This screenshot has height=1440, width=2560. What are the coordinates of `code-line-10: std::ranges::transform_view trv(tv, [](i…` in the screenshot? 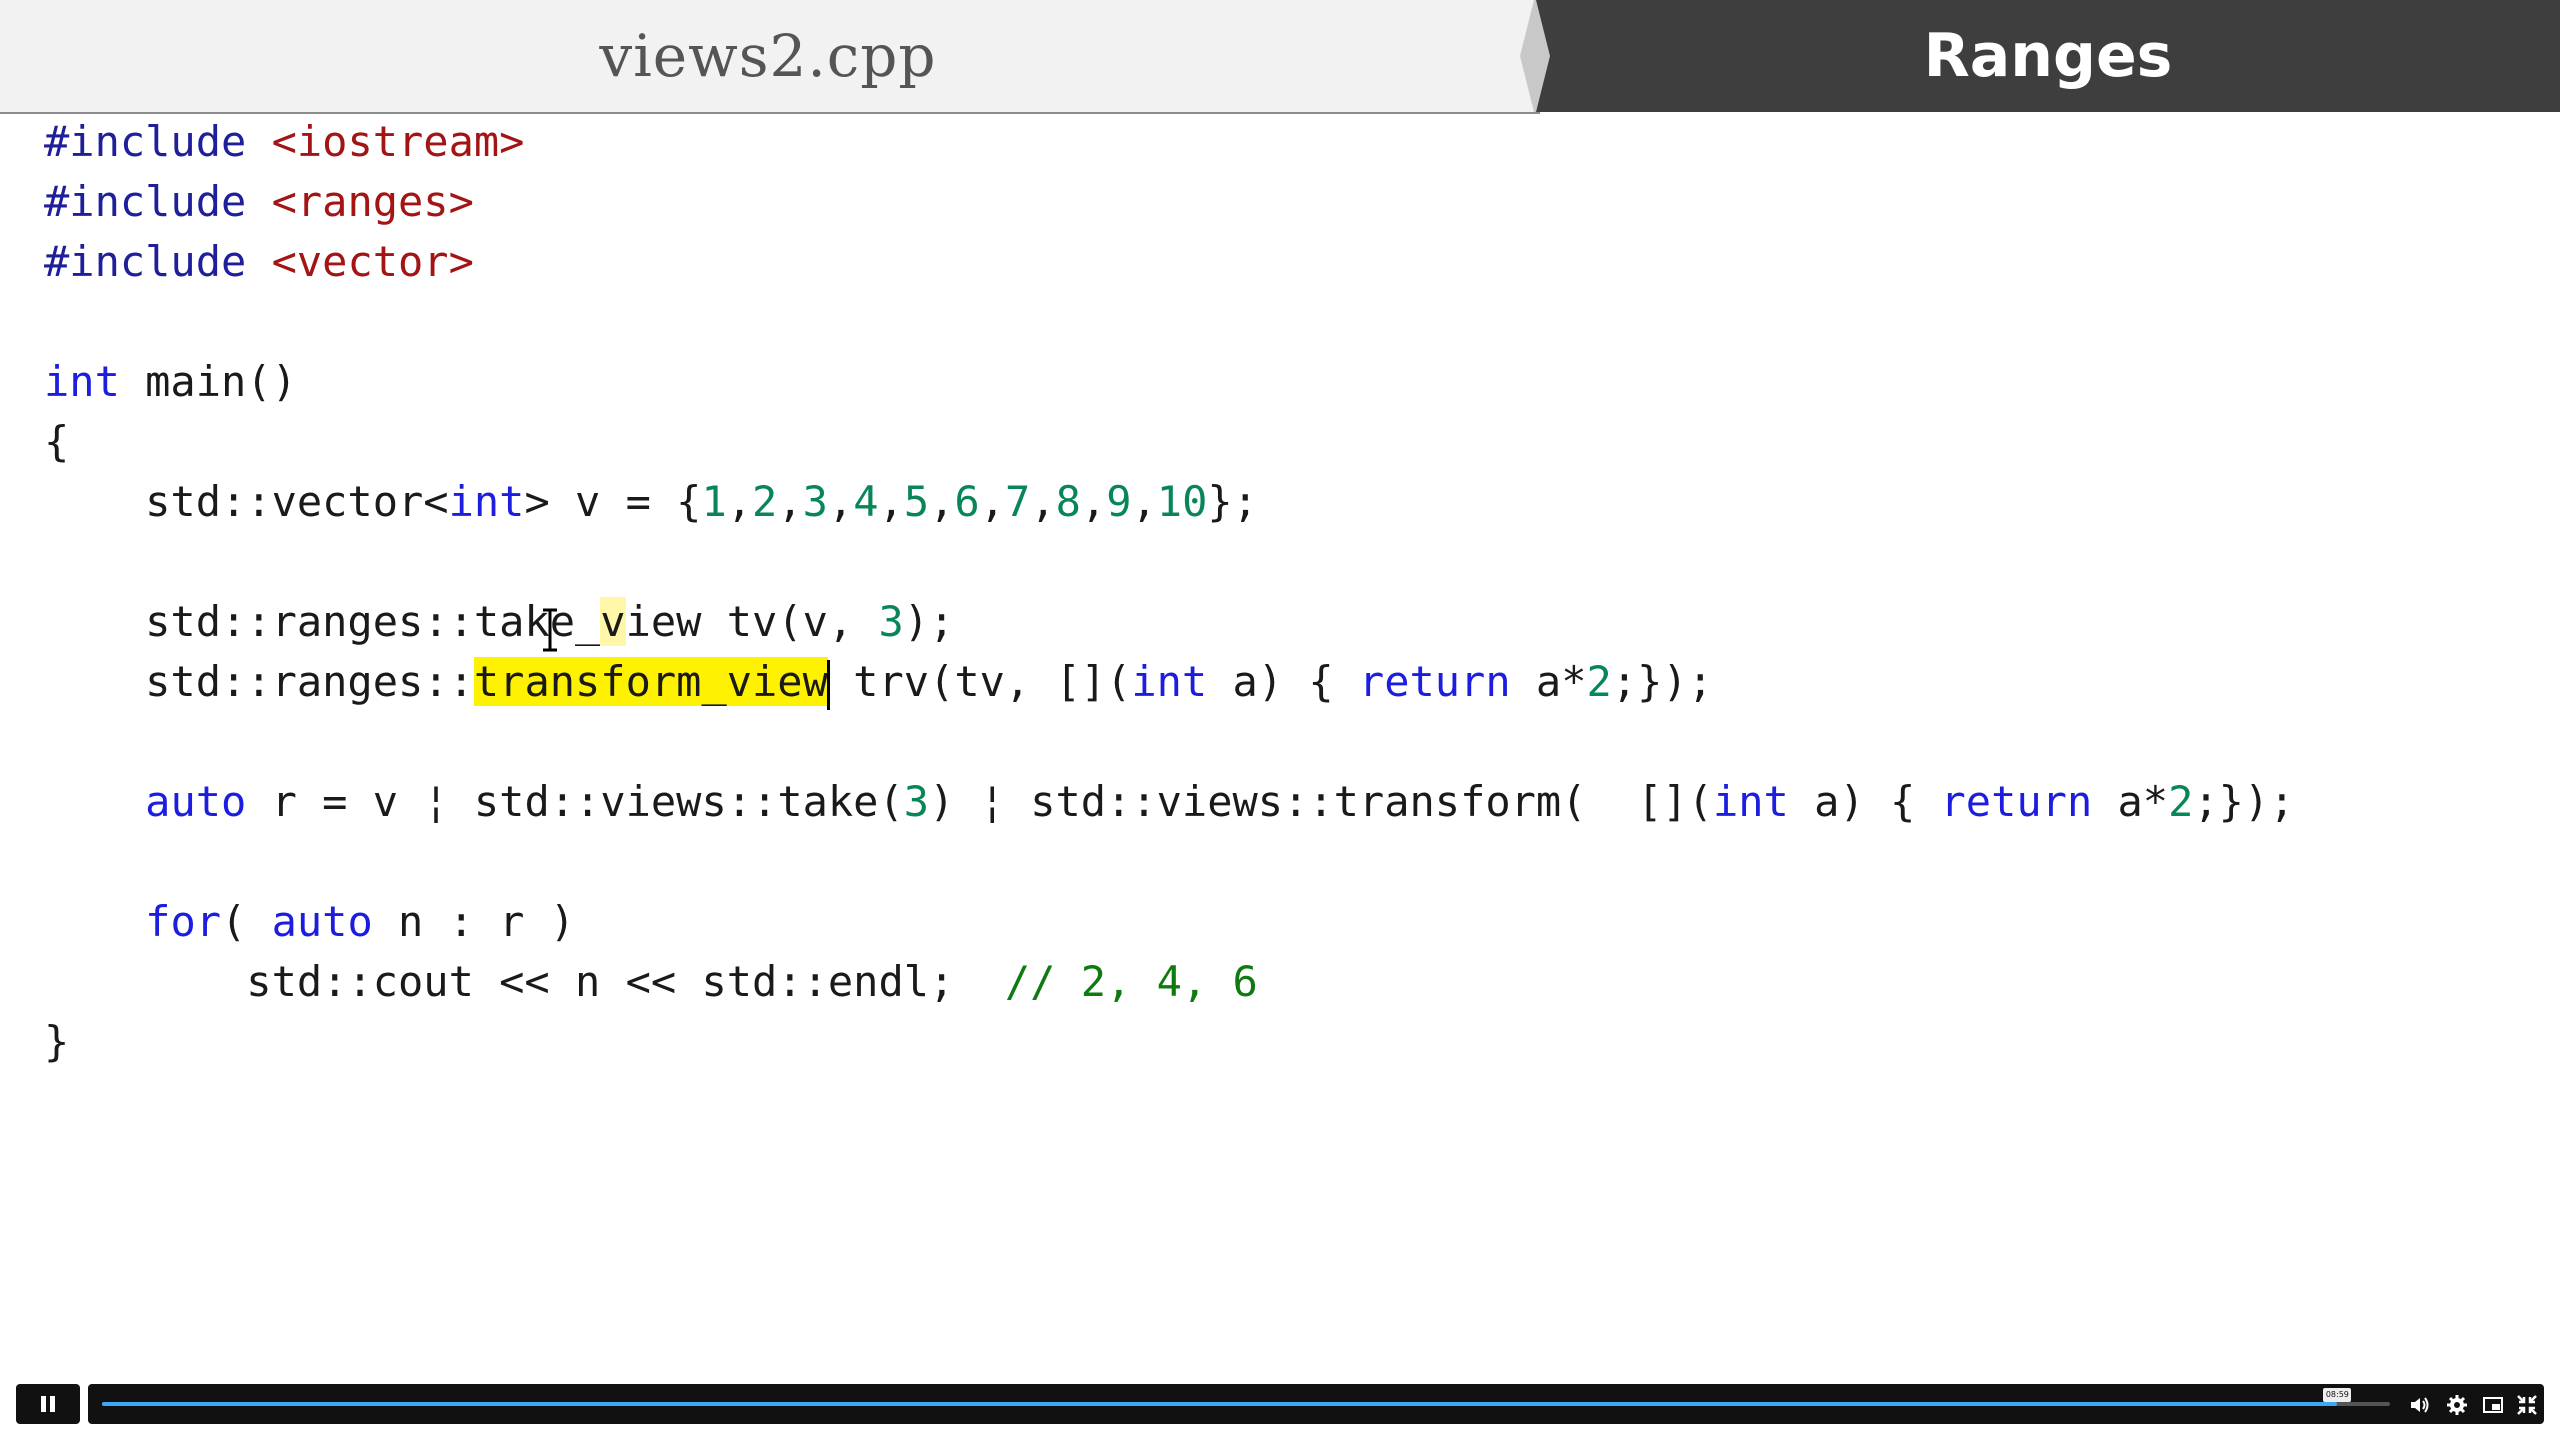 It's located at (1284, 682).